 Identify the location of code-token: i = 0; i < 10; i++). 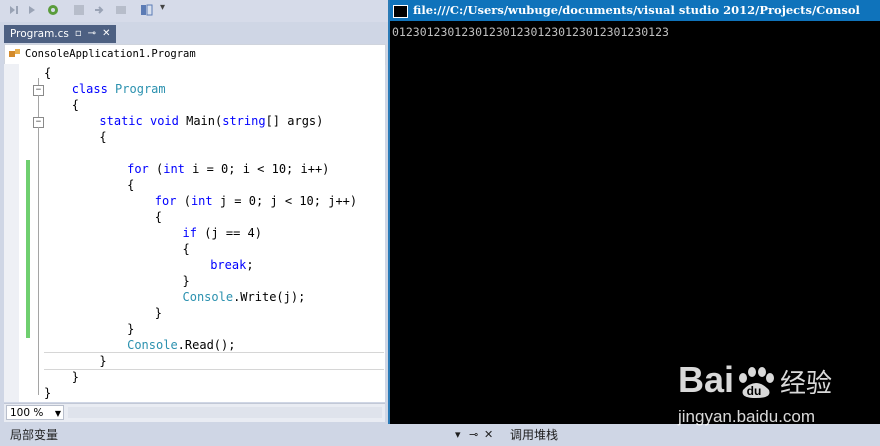
(261, 169).